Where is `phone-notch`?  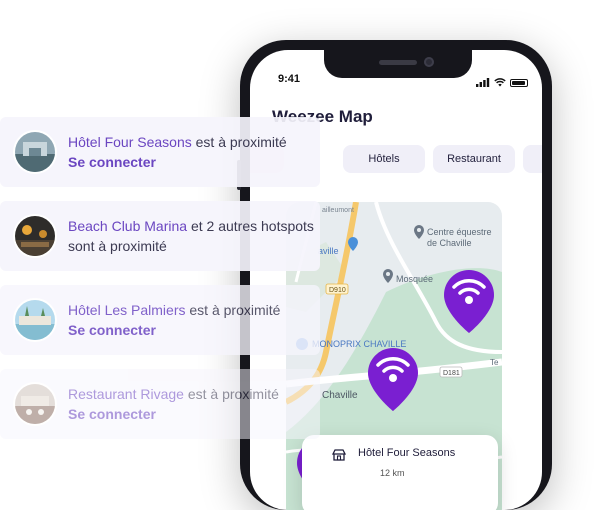
phone-notch is located at coordinates (398, 64).